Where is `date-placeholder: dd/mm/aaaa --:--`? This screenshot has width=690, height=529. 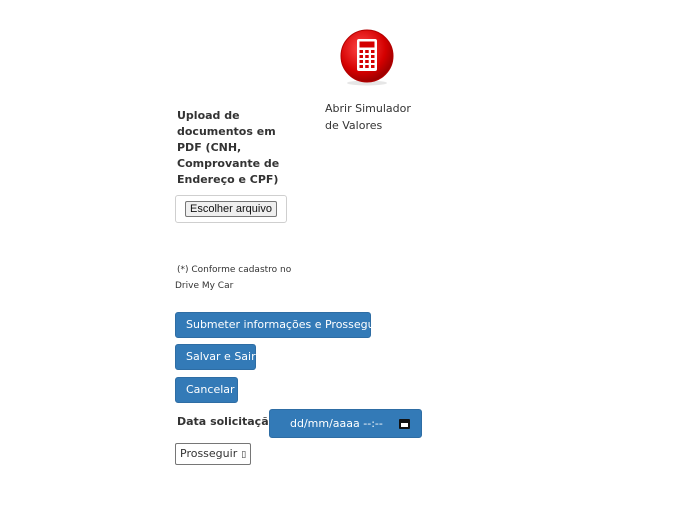
date-placeholder: dd/mm/aaaa --:-- is located at coordinates (336, 423).